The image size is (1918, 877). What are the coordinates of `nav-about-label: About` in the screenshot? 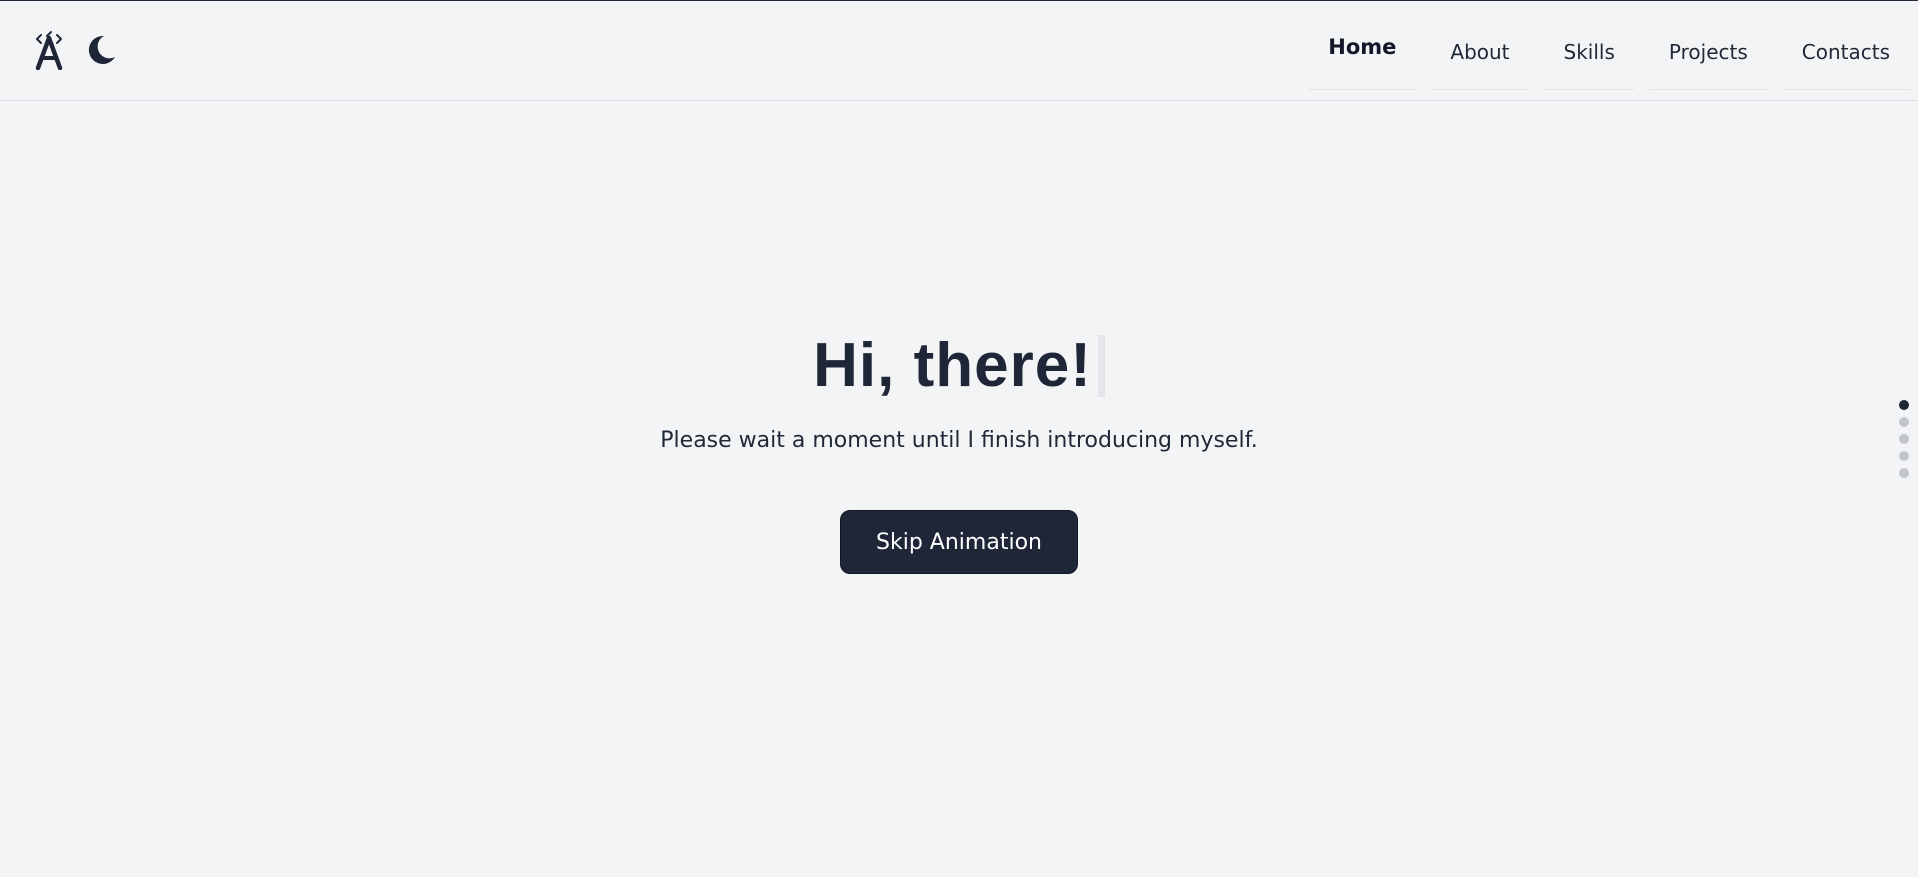 It's located at (1480, 52).